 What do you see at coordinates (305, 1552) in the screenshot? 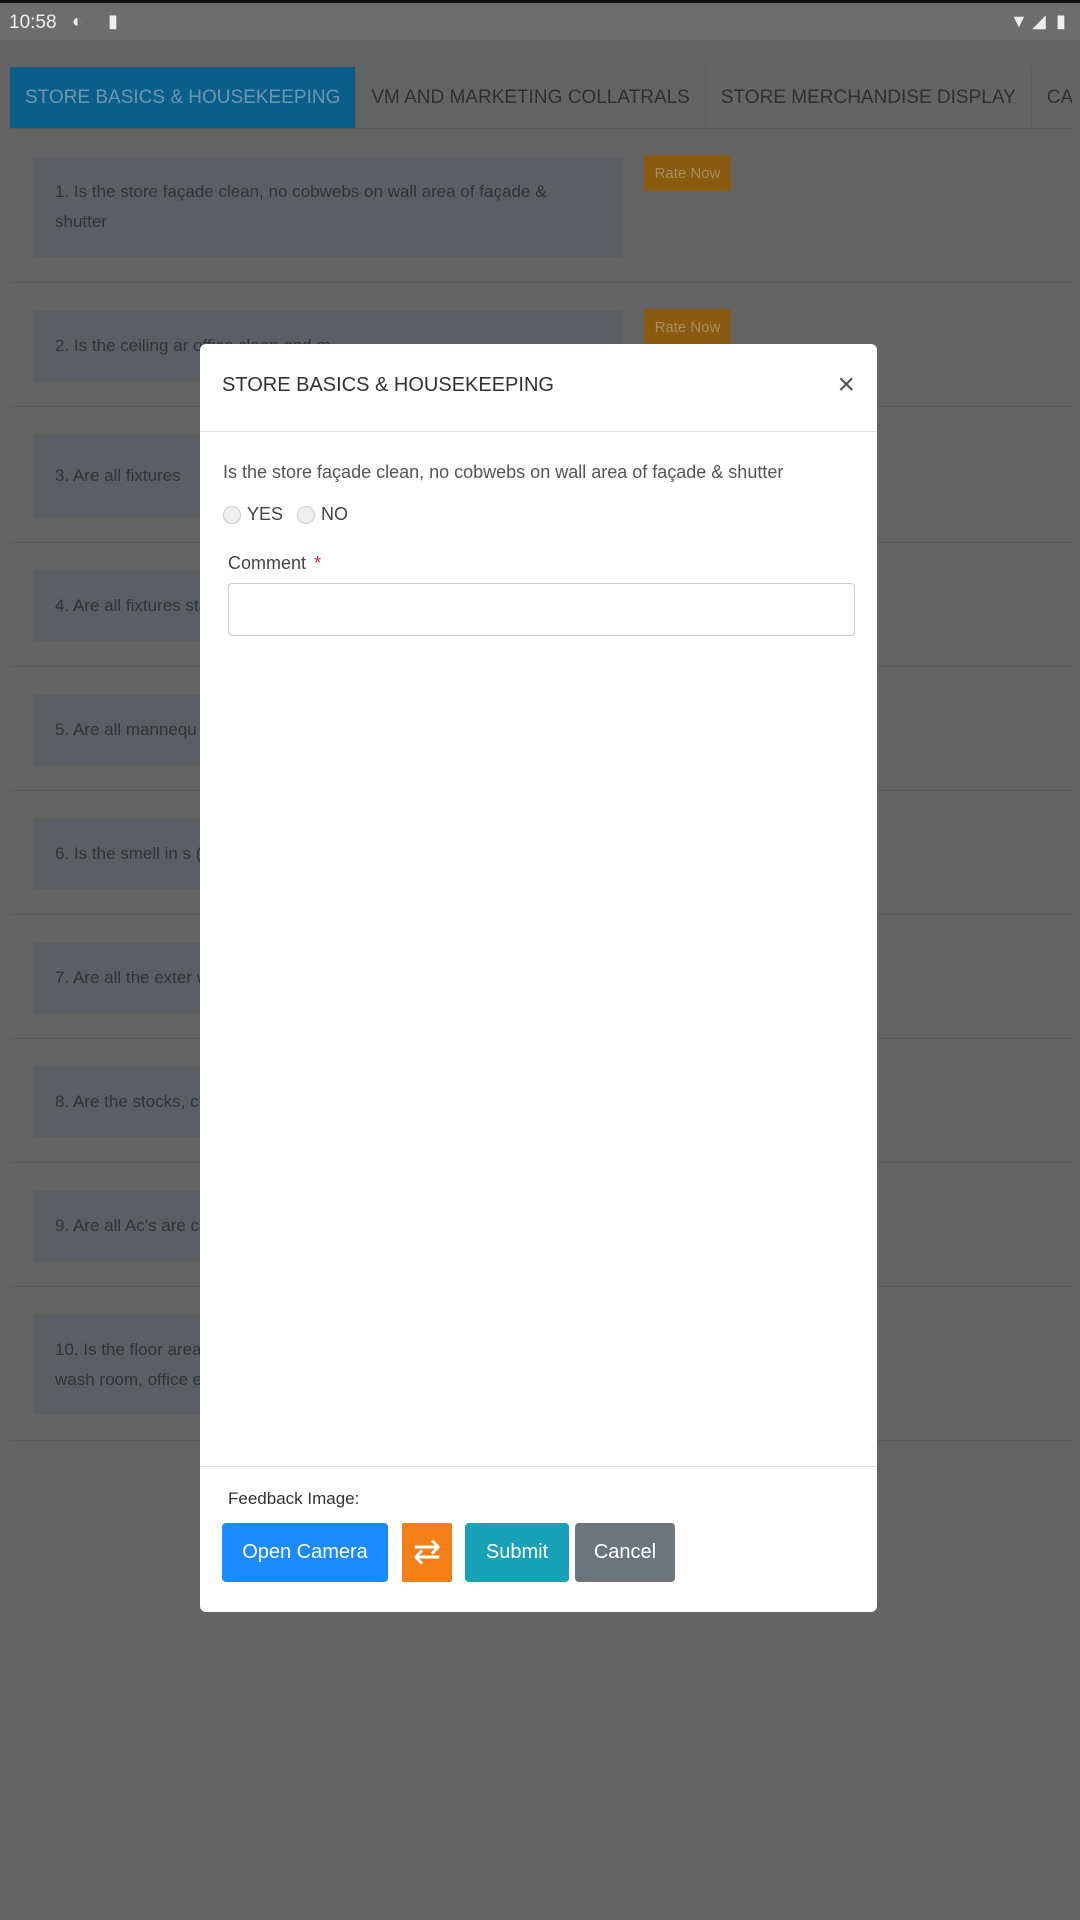
I see `open-camera-button: Open Camera` at bounding box center [305, 1552].